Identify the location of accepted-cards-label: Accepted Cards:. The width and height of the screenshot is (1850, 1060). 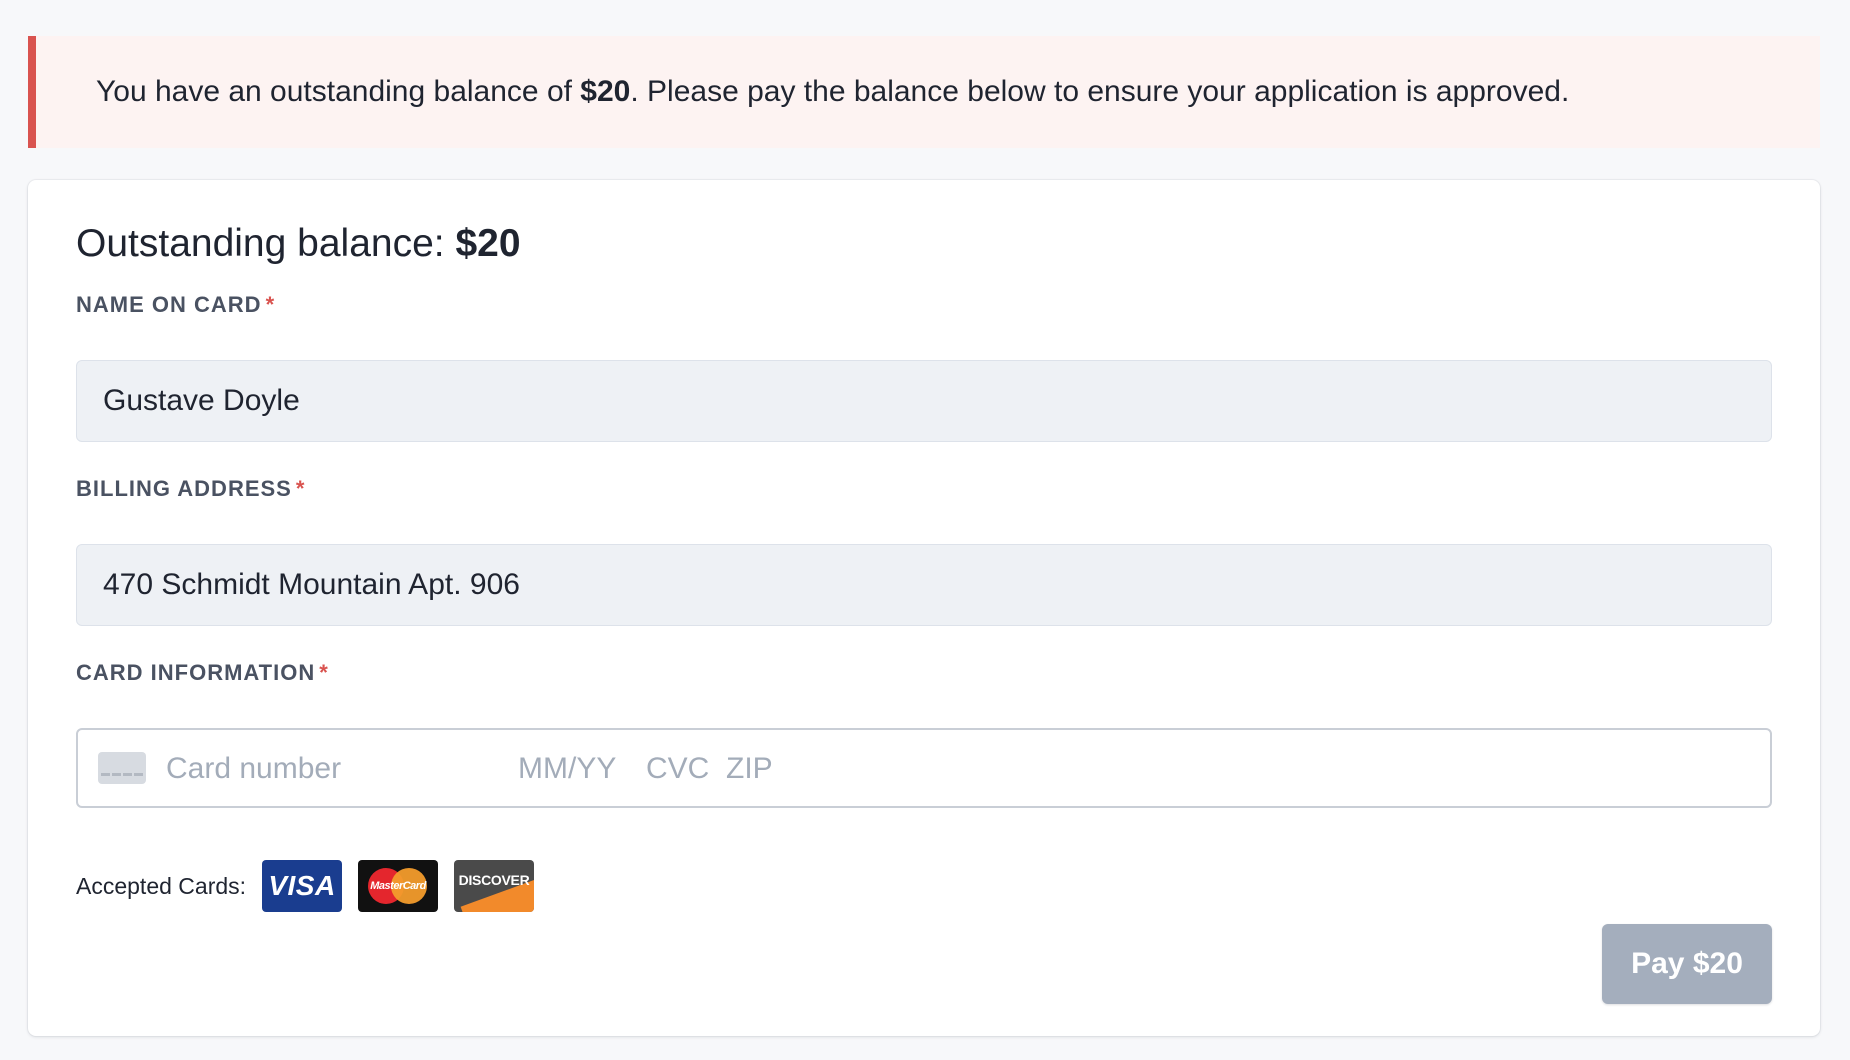
(161, 885).